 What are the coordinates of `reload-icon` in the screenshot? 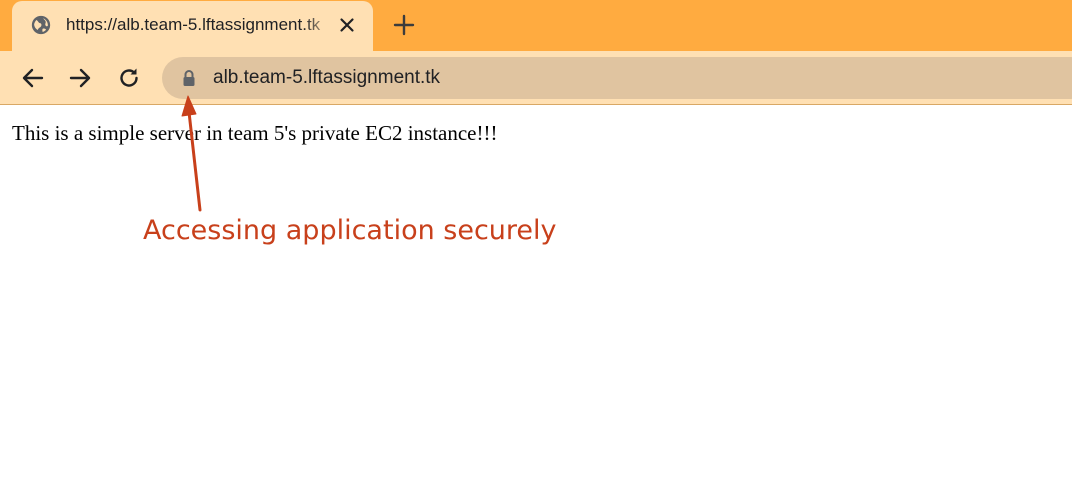 It's located at (129, 78).